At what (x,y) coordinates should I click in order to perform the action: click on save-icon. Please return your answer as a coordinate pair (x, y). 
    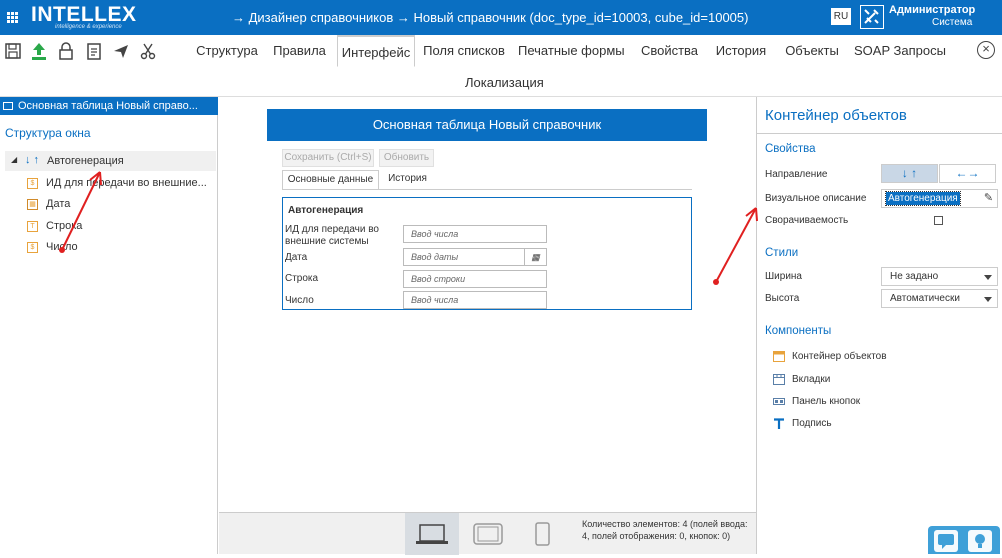
    Looking at the image, I should click on (15, 51).